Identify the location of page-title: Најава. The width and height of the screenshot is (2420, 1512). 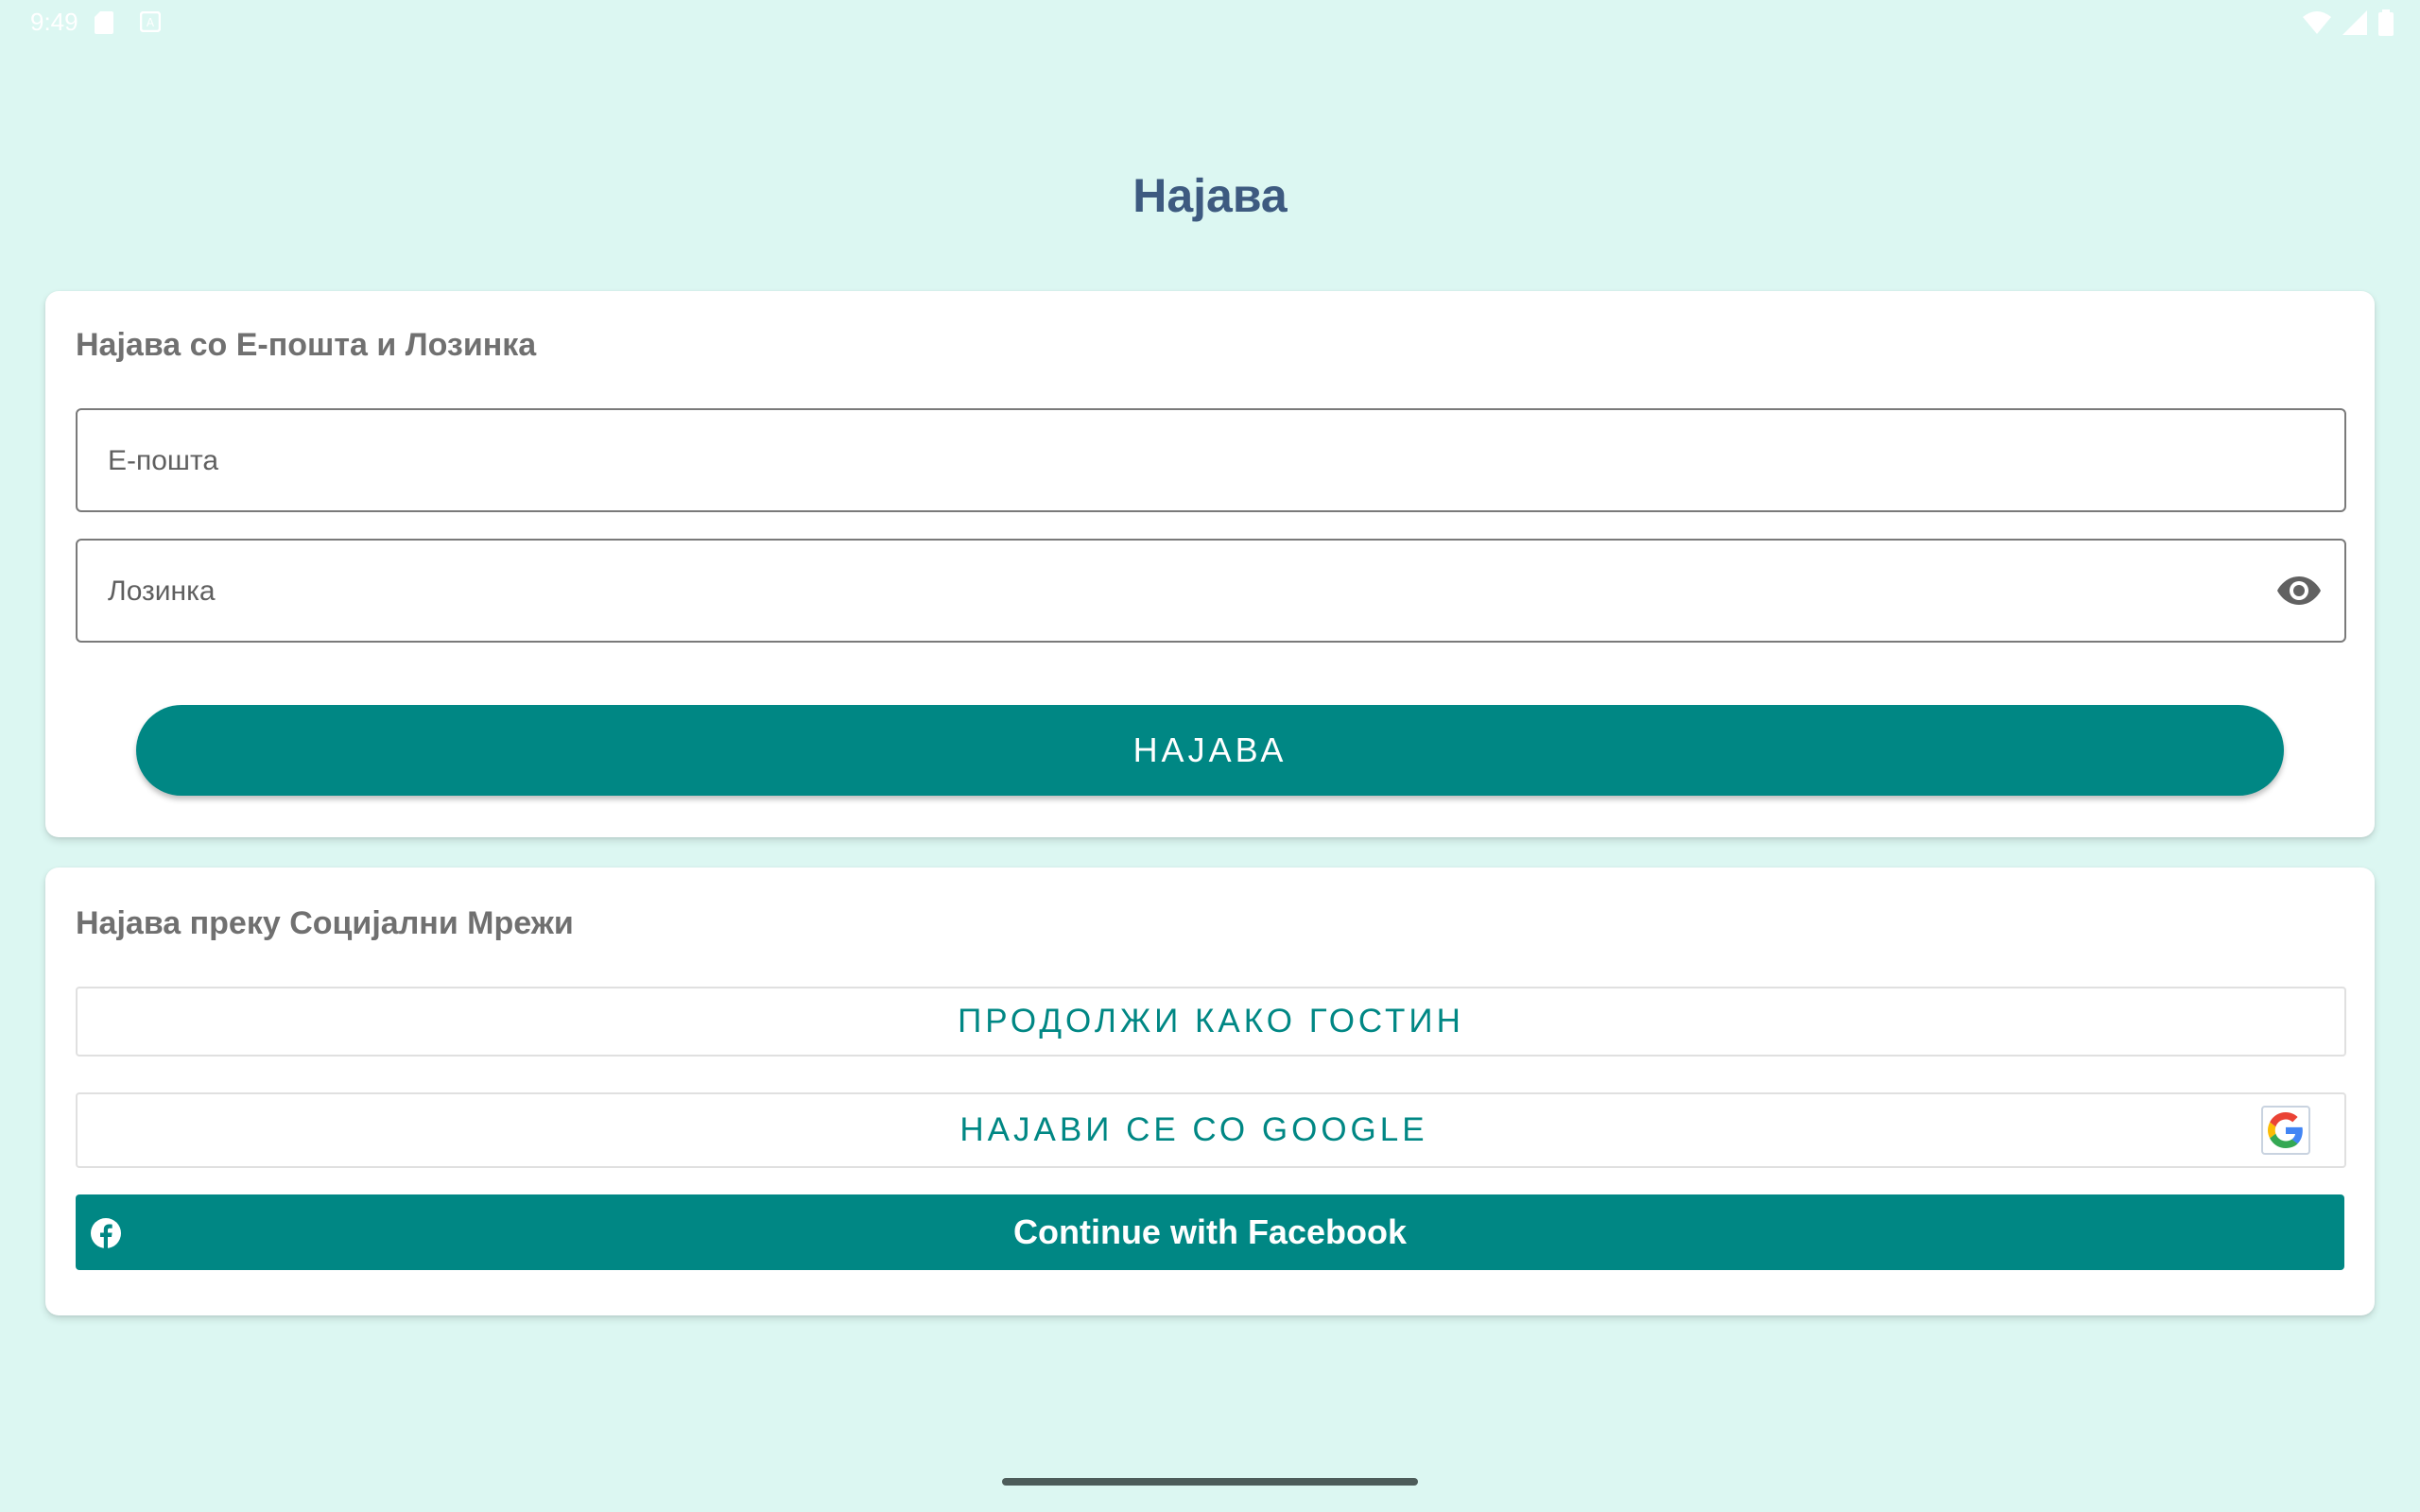
(1210, 195).